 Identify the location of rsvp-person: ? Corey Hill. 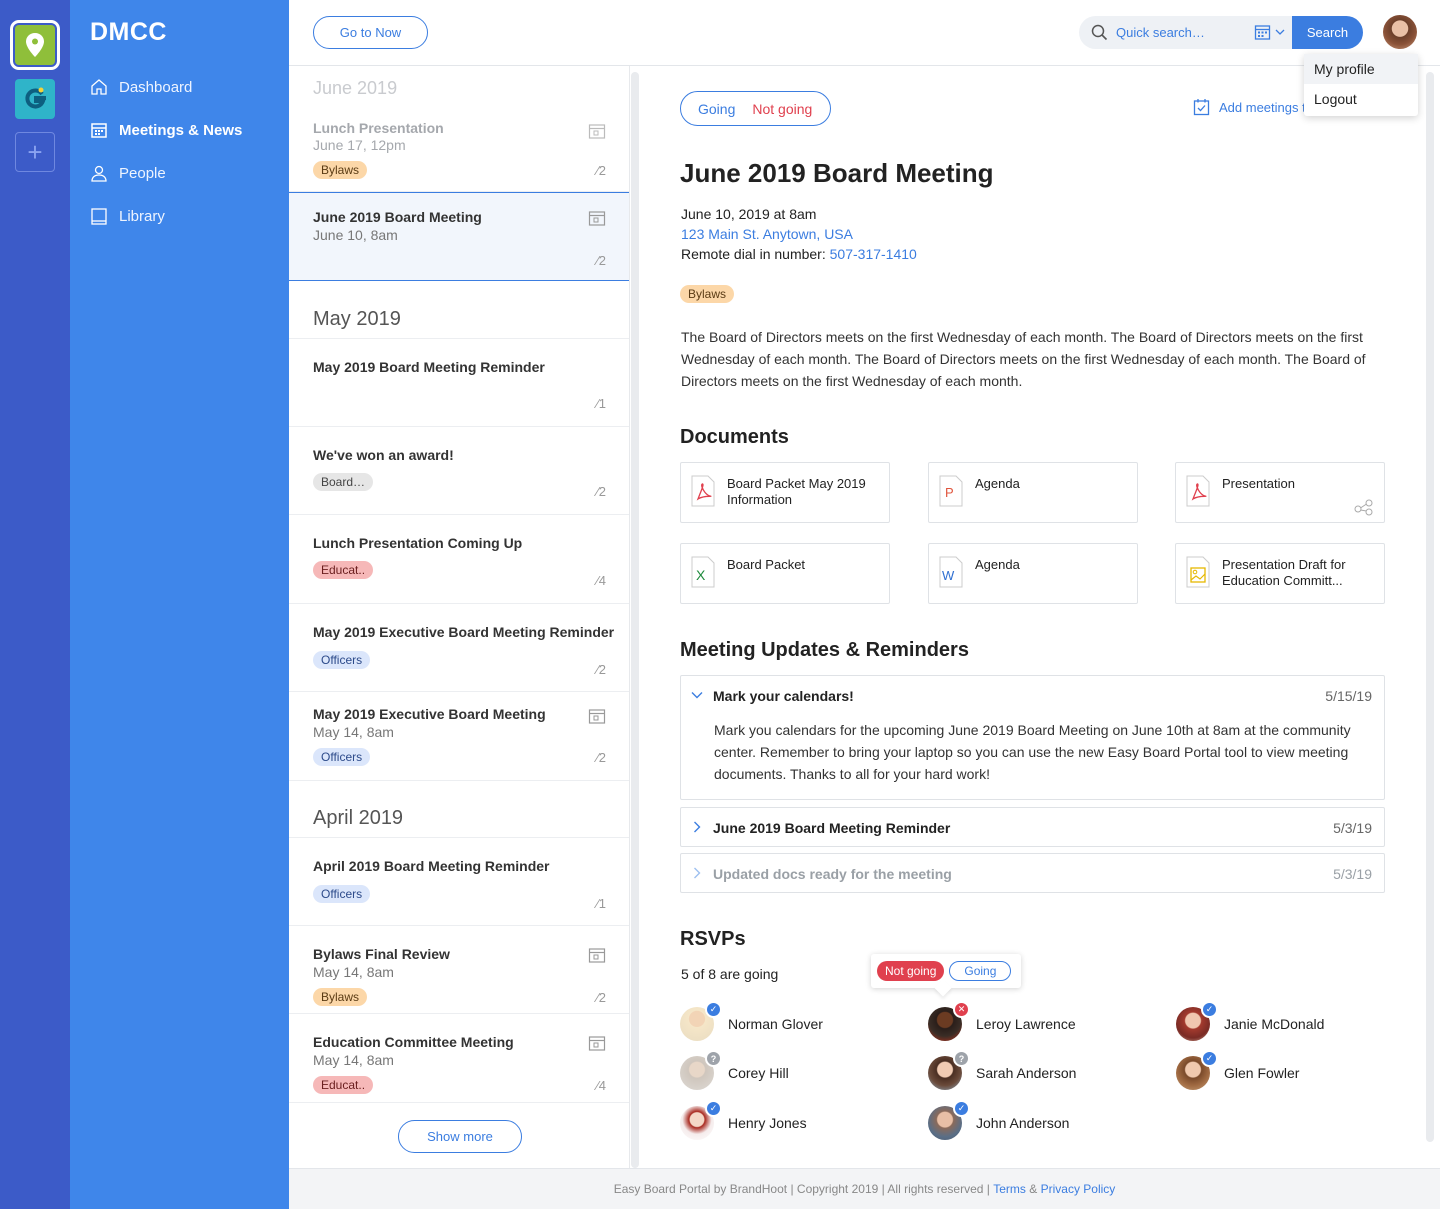
(734, 1070).